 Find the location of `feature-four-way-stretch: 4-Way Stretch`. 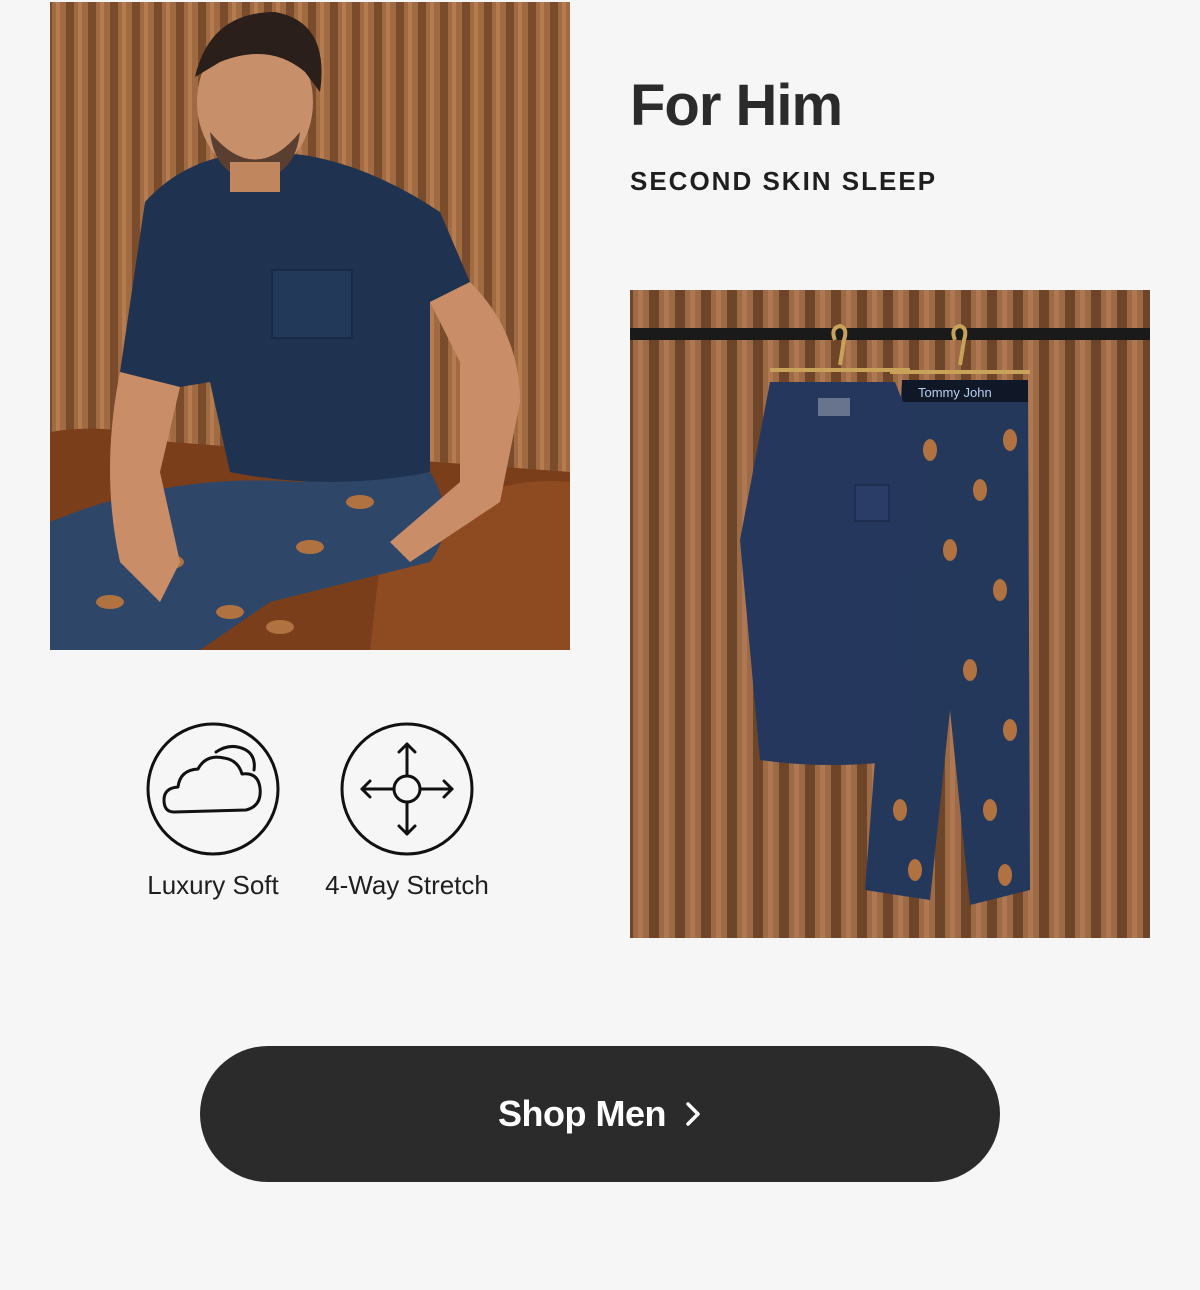

feature-four-way-stretch: 4-Way Stretch is located at coordinates (407, 811).